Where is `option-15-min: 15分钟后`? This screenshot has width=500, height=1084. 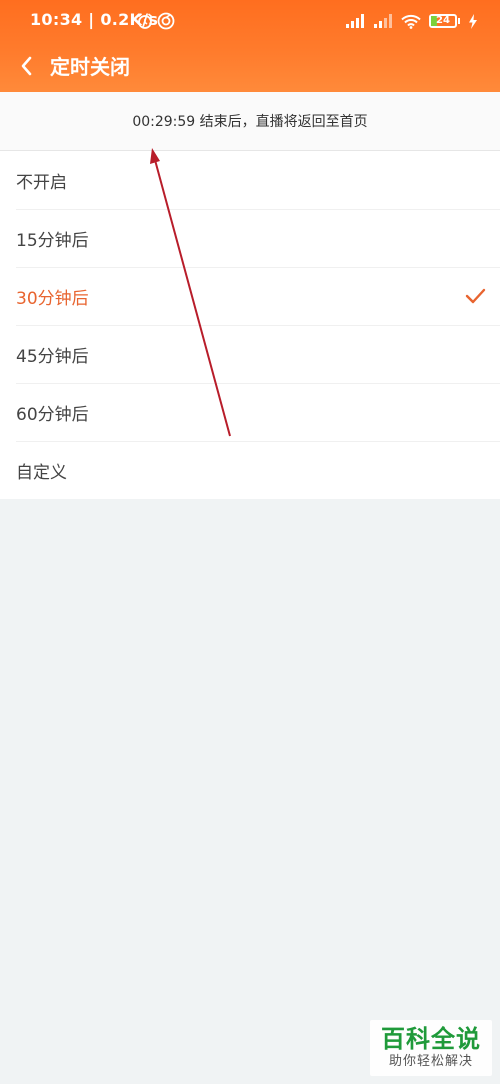 option-15-min: 15分钟后 is located at coordinates (250, 238).